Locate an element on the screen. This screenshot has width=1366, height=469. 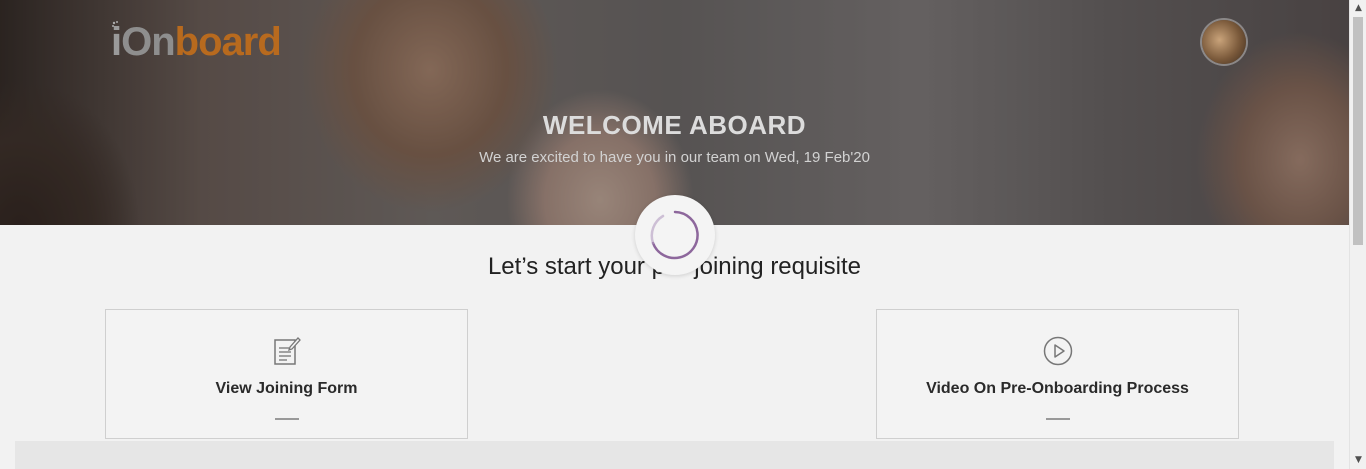
card-label: Video On Pre-Onboarding Process is located at coordinates (1057, 388).